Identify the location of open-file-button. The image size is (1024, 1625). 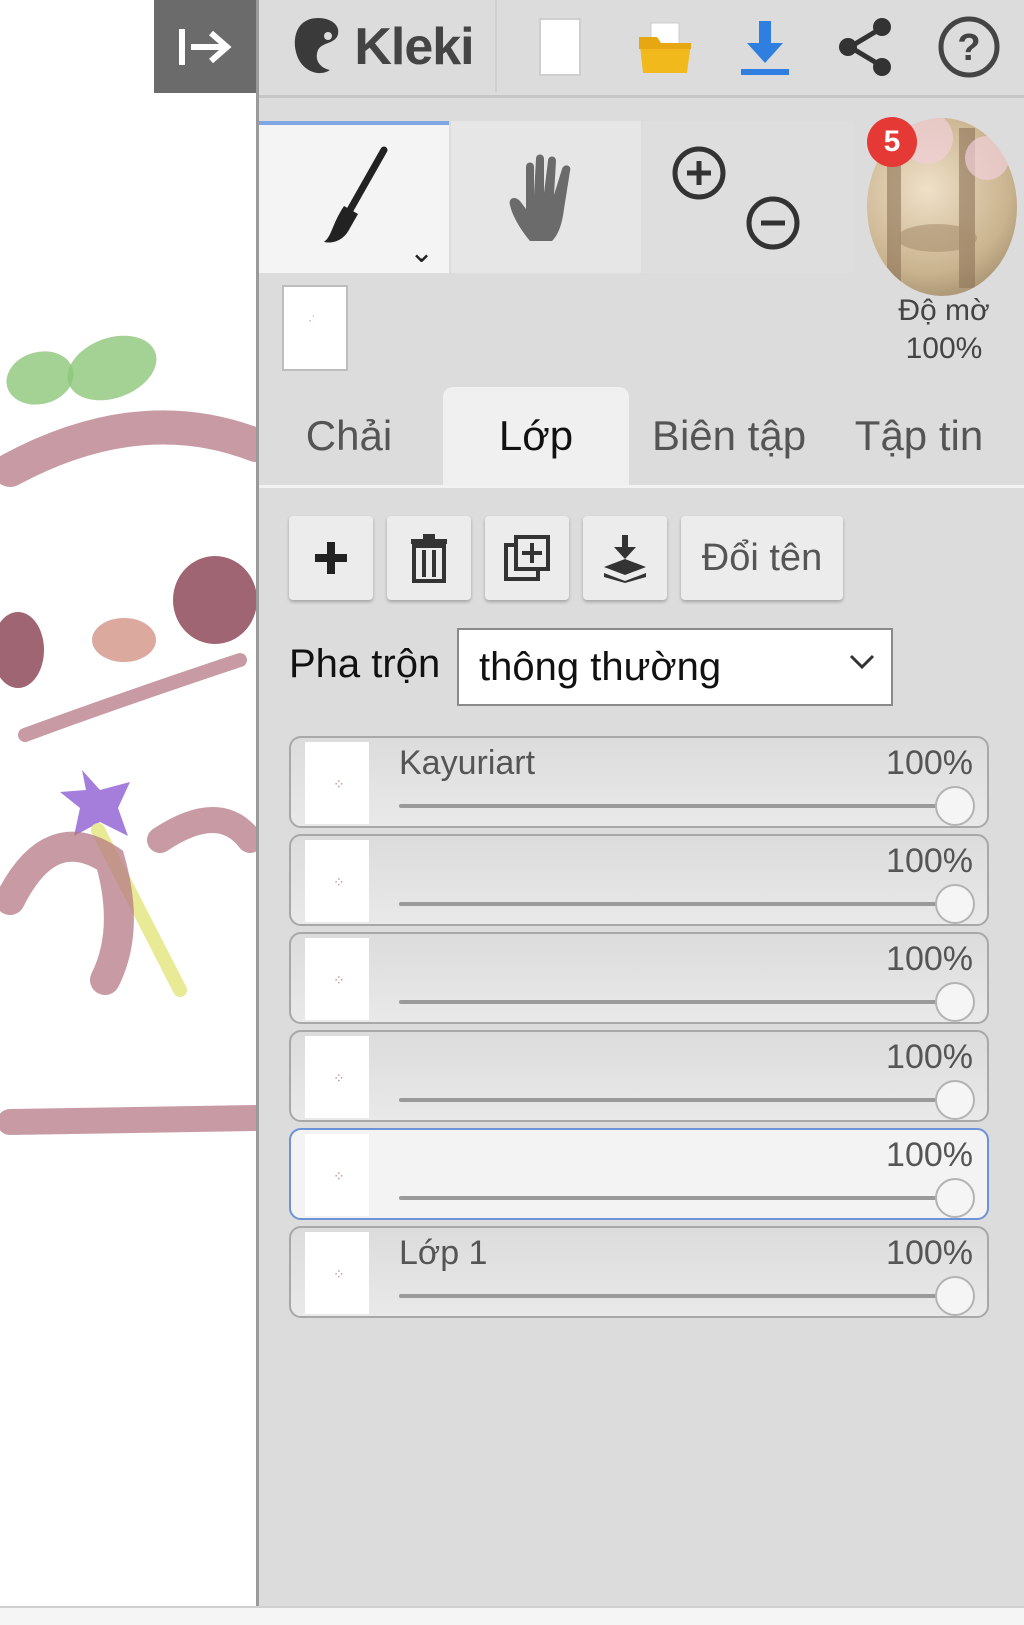
(665, 47).